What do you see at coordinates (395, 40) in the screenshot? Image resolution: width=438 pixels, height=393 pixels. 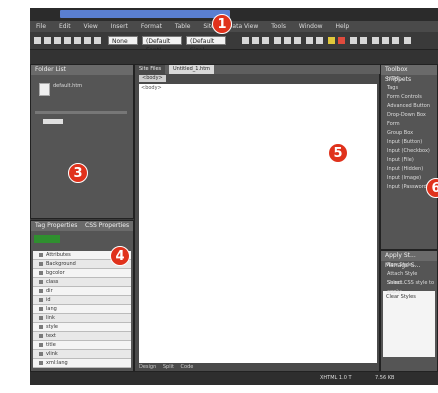 I see `link-icon` at bounding box center [395, 40].